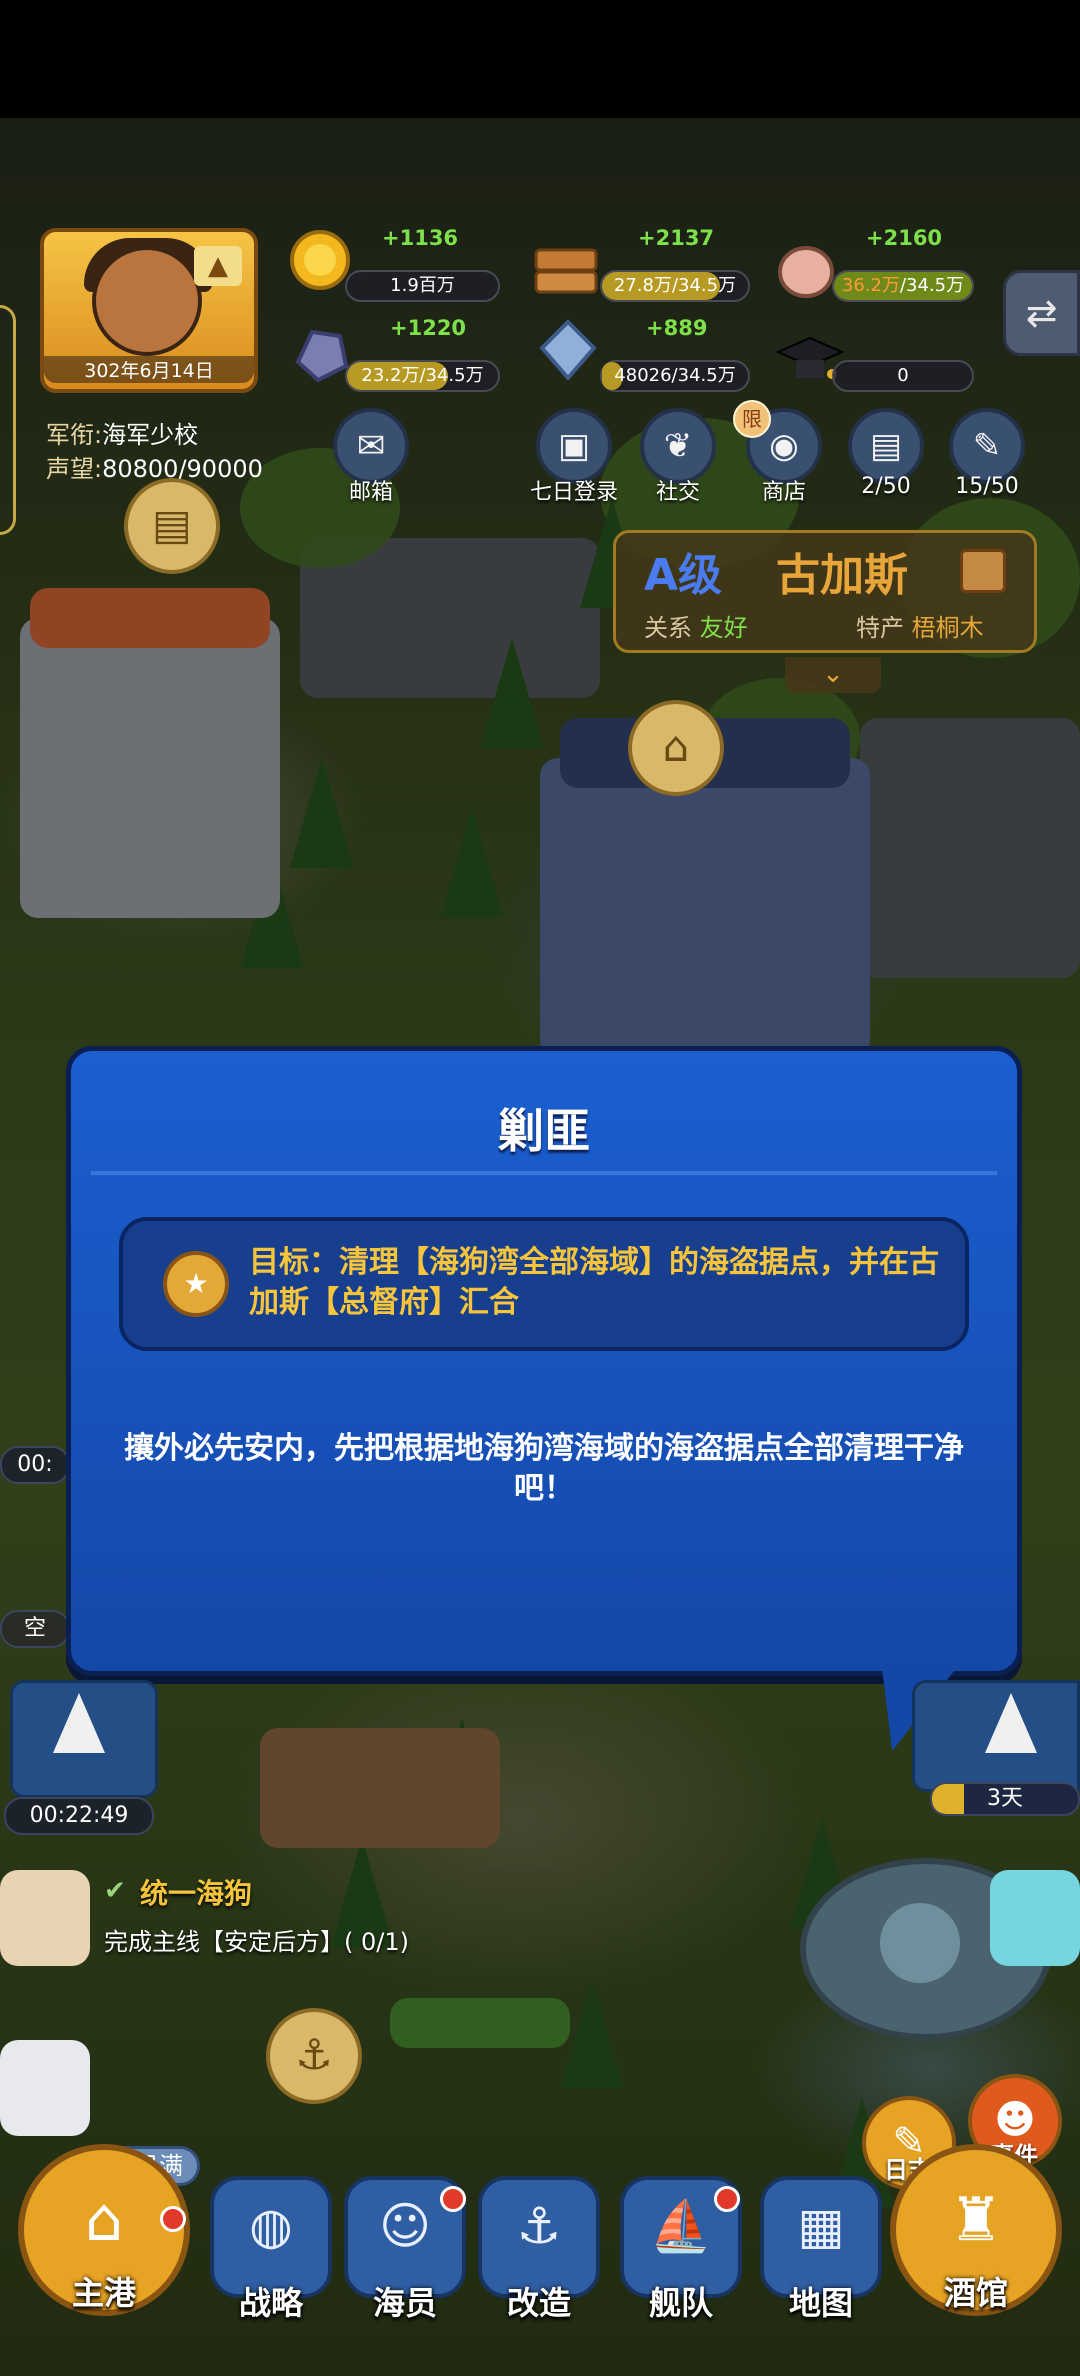 The width and height of the screenshot is (1080, 2376). I want to click on meat-amount-bar: 36.2万/34.5万, so click(903, 286).